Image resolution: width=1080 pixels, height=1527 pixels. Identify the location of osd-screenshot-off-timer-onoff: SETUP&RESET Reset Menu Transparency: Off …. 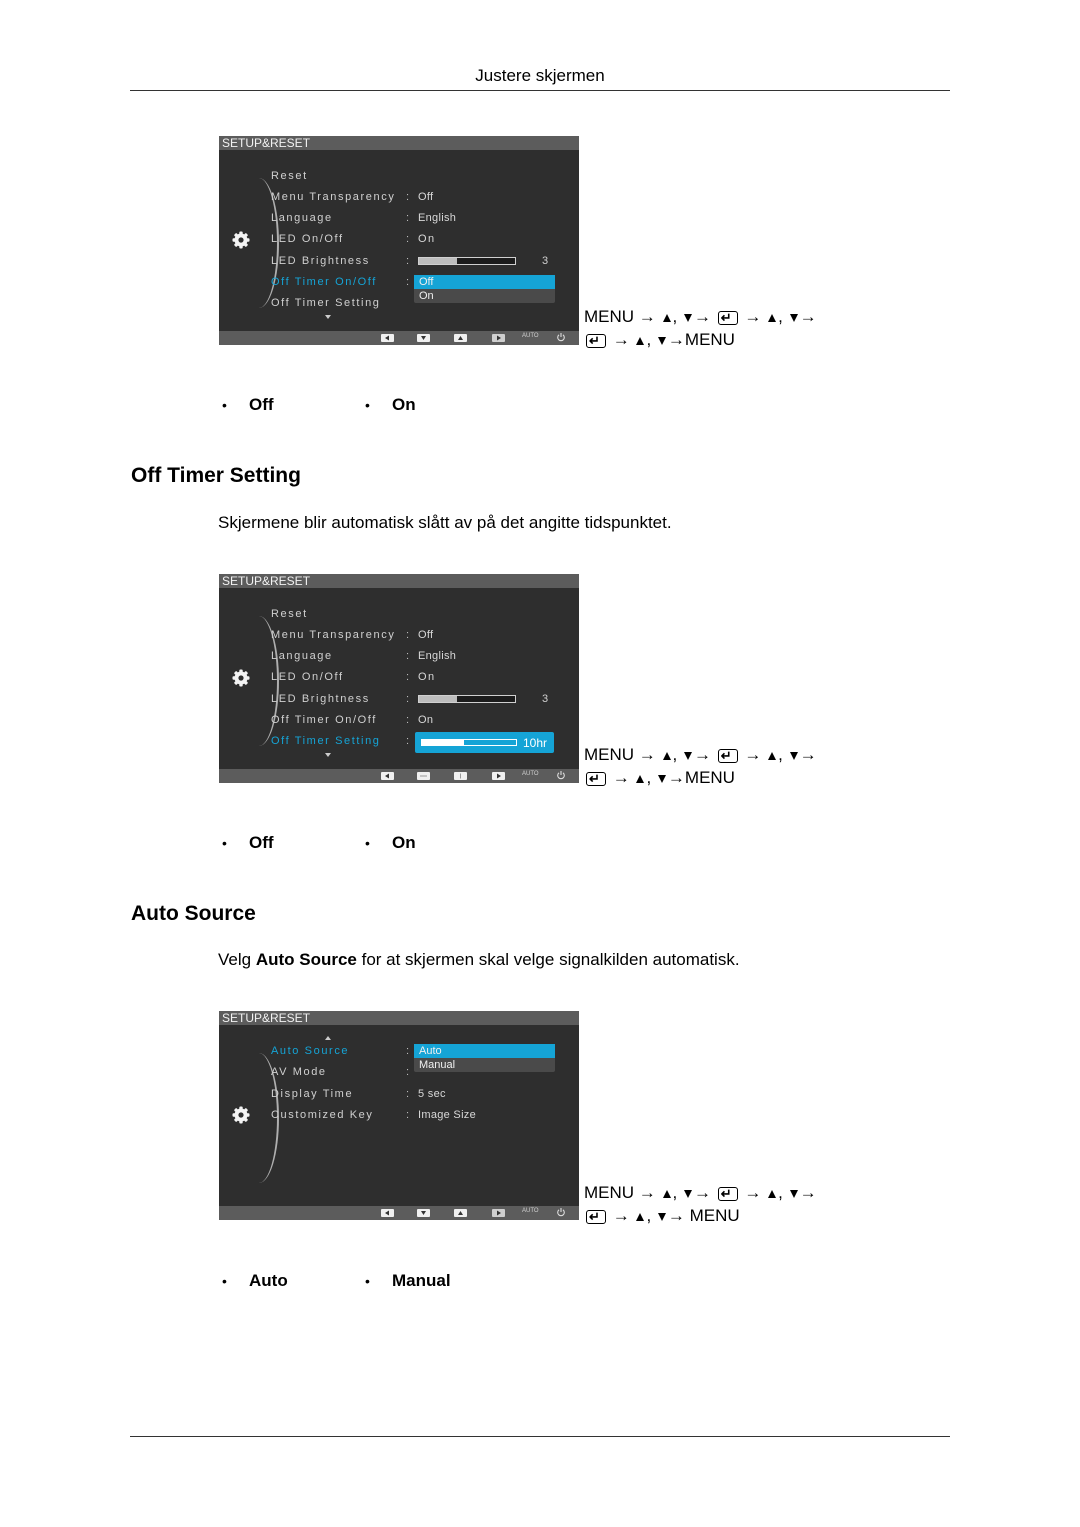
(399, 240).